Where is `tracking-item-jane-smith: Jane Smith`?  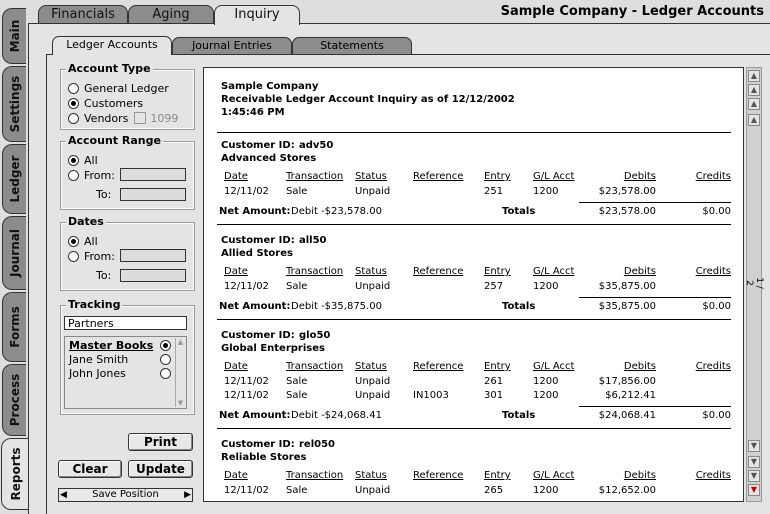
tracking-item-jane-smith: Jane Smith is located at coordinates (98, 359).